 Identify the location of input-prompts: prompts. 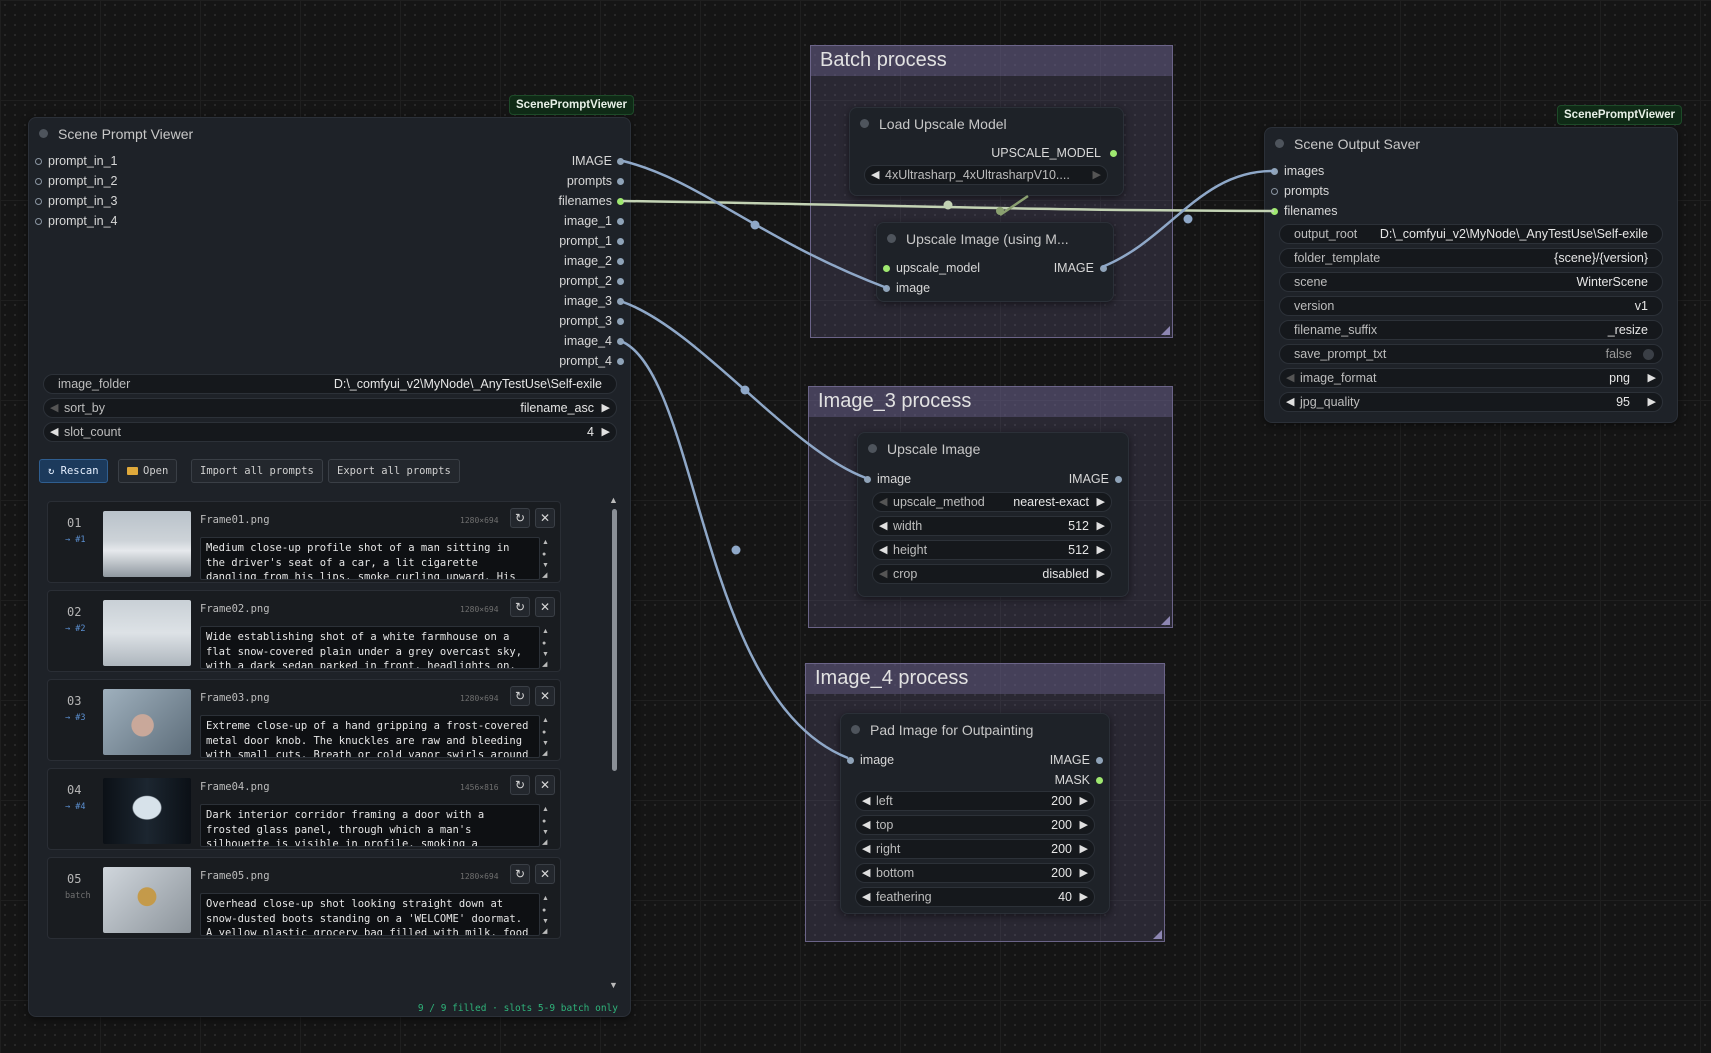
(1306, 191).